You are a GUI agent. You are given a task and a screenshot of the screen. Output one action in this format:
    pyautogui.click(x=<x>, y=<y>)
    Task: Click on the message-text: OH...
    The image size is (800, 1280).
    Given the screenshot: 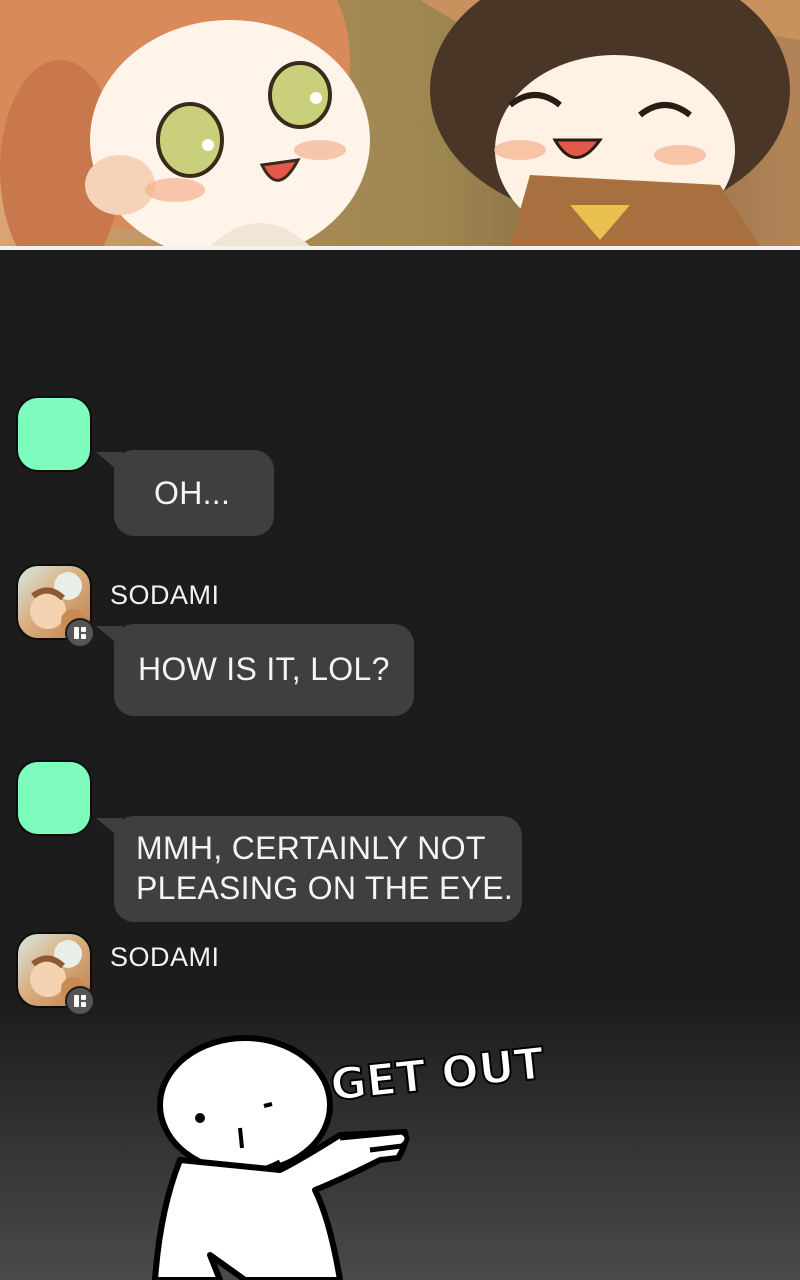 What is the action you would take?
    pyautogui.click(x=192, y=493)
    